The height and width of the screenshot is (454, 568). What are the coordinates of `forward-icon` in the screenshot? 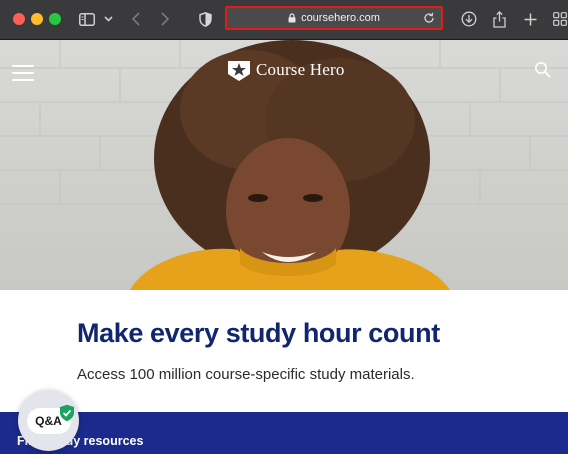 It's located at (165, 19).